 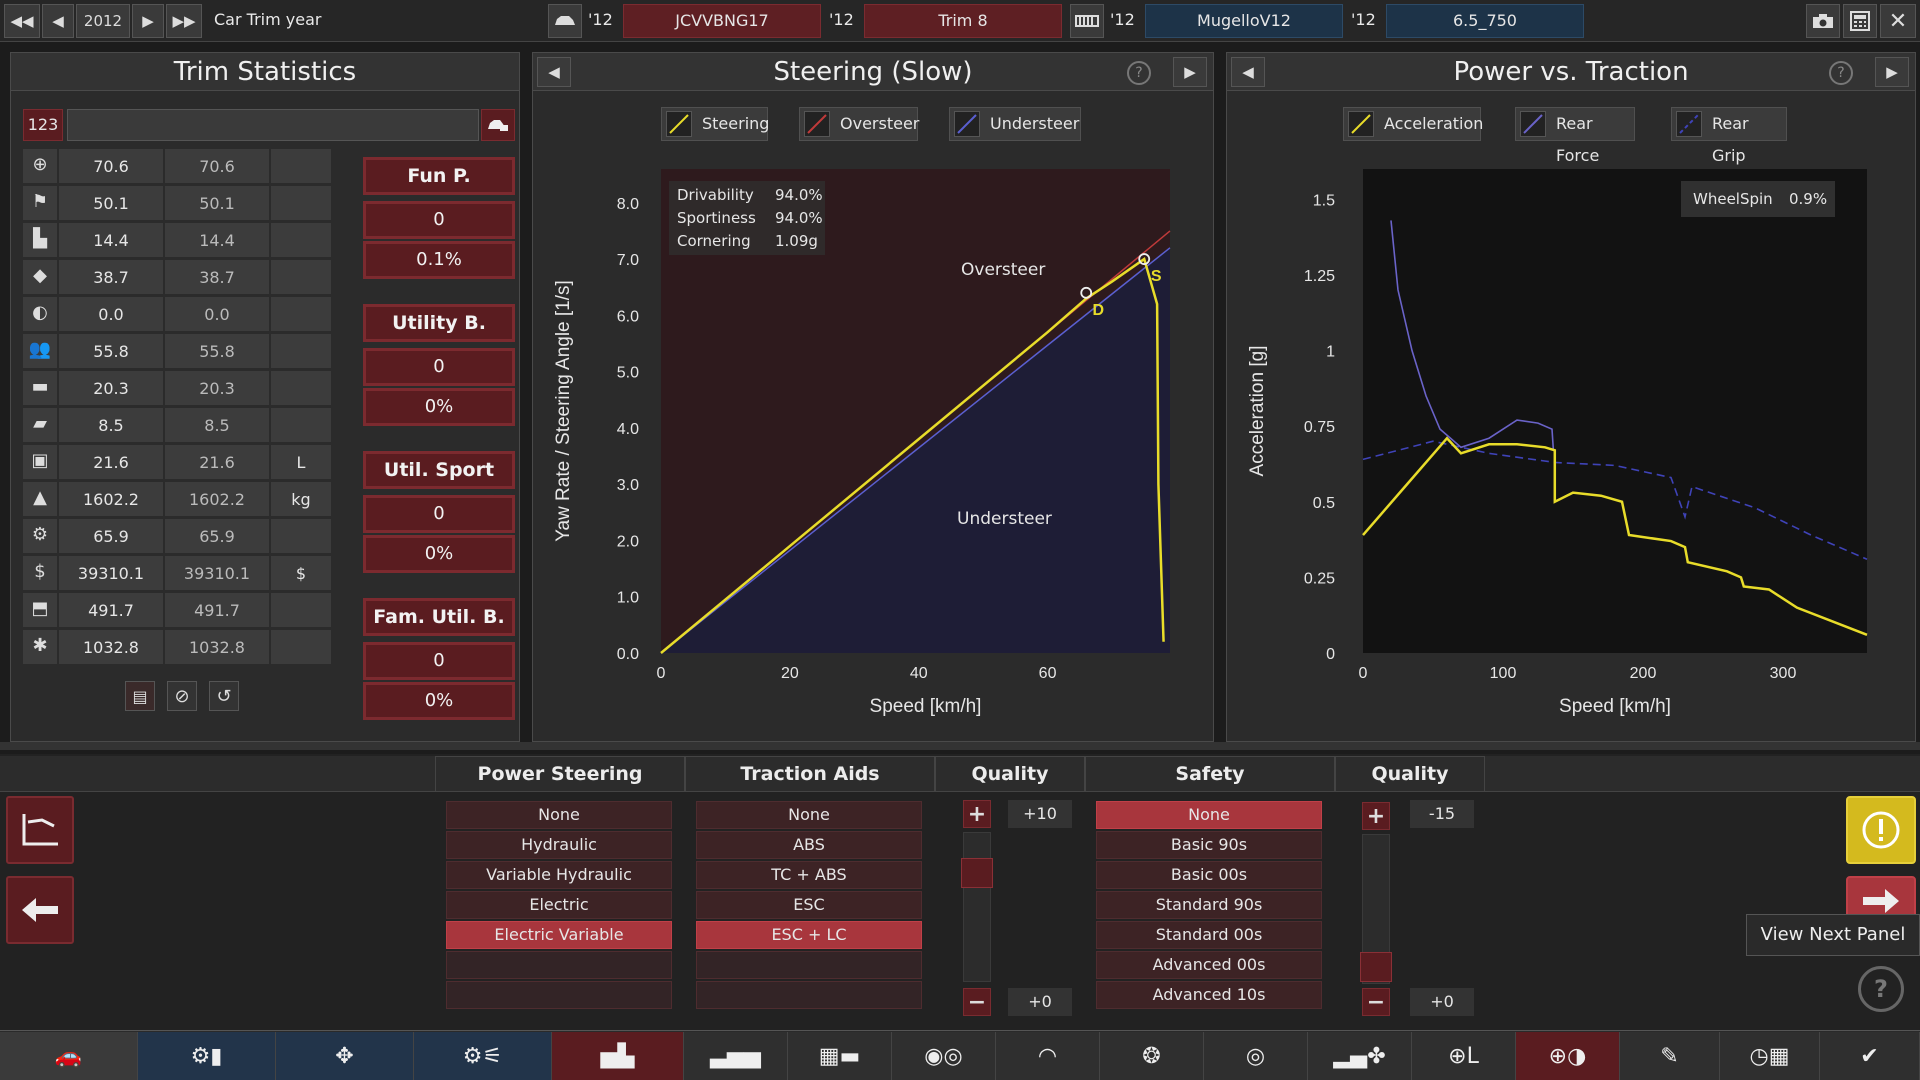 I want to click on filter-number-button: 123, so click(x=43, y=125).